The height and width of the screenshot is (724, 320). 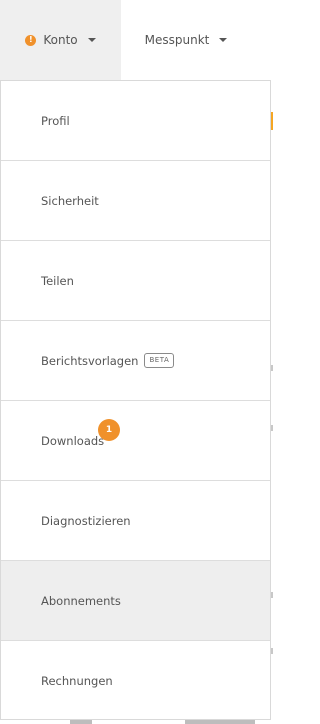 I want to click on nav-tab-messpunkt: Messpunkt, so click(x=186, y=40).